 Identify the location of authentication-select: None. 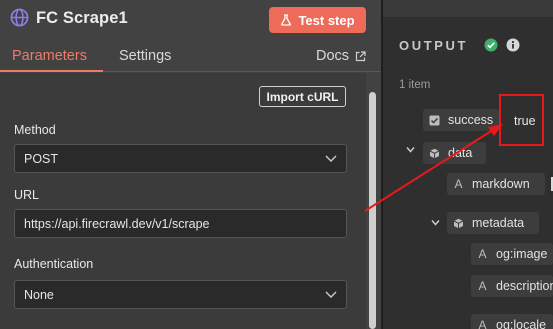
(180, 294).